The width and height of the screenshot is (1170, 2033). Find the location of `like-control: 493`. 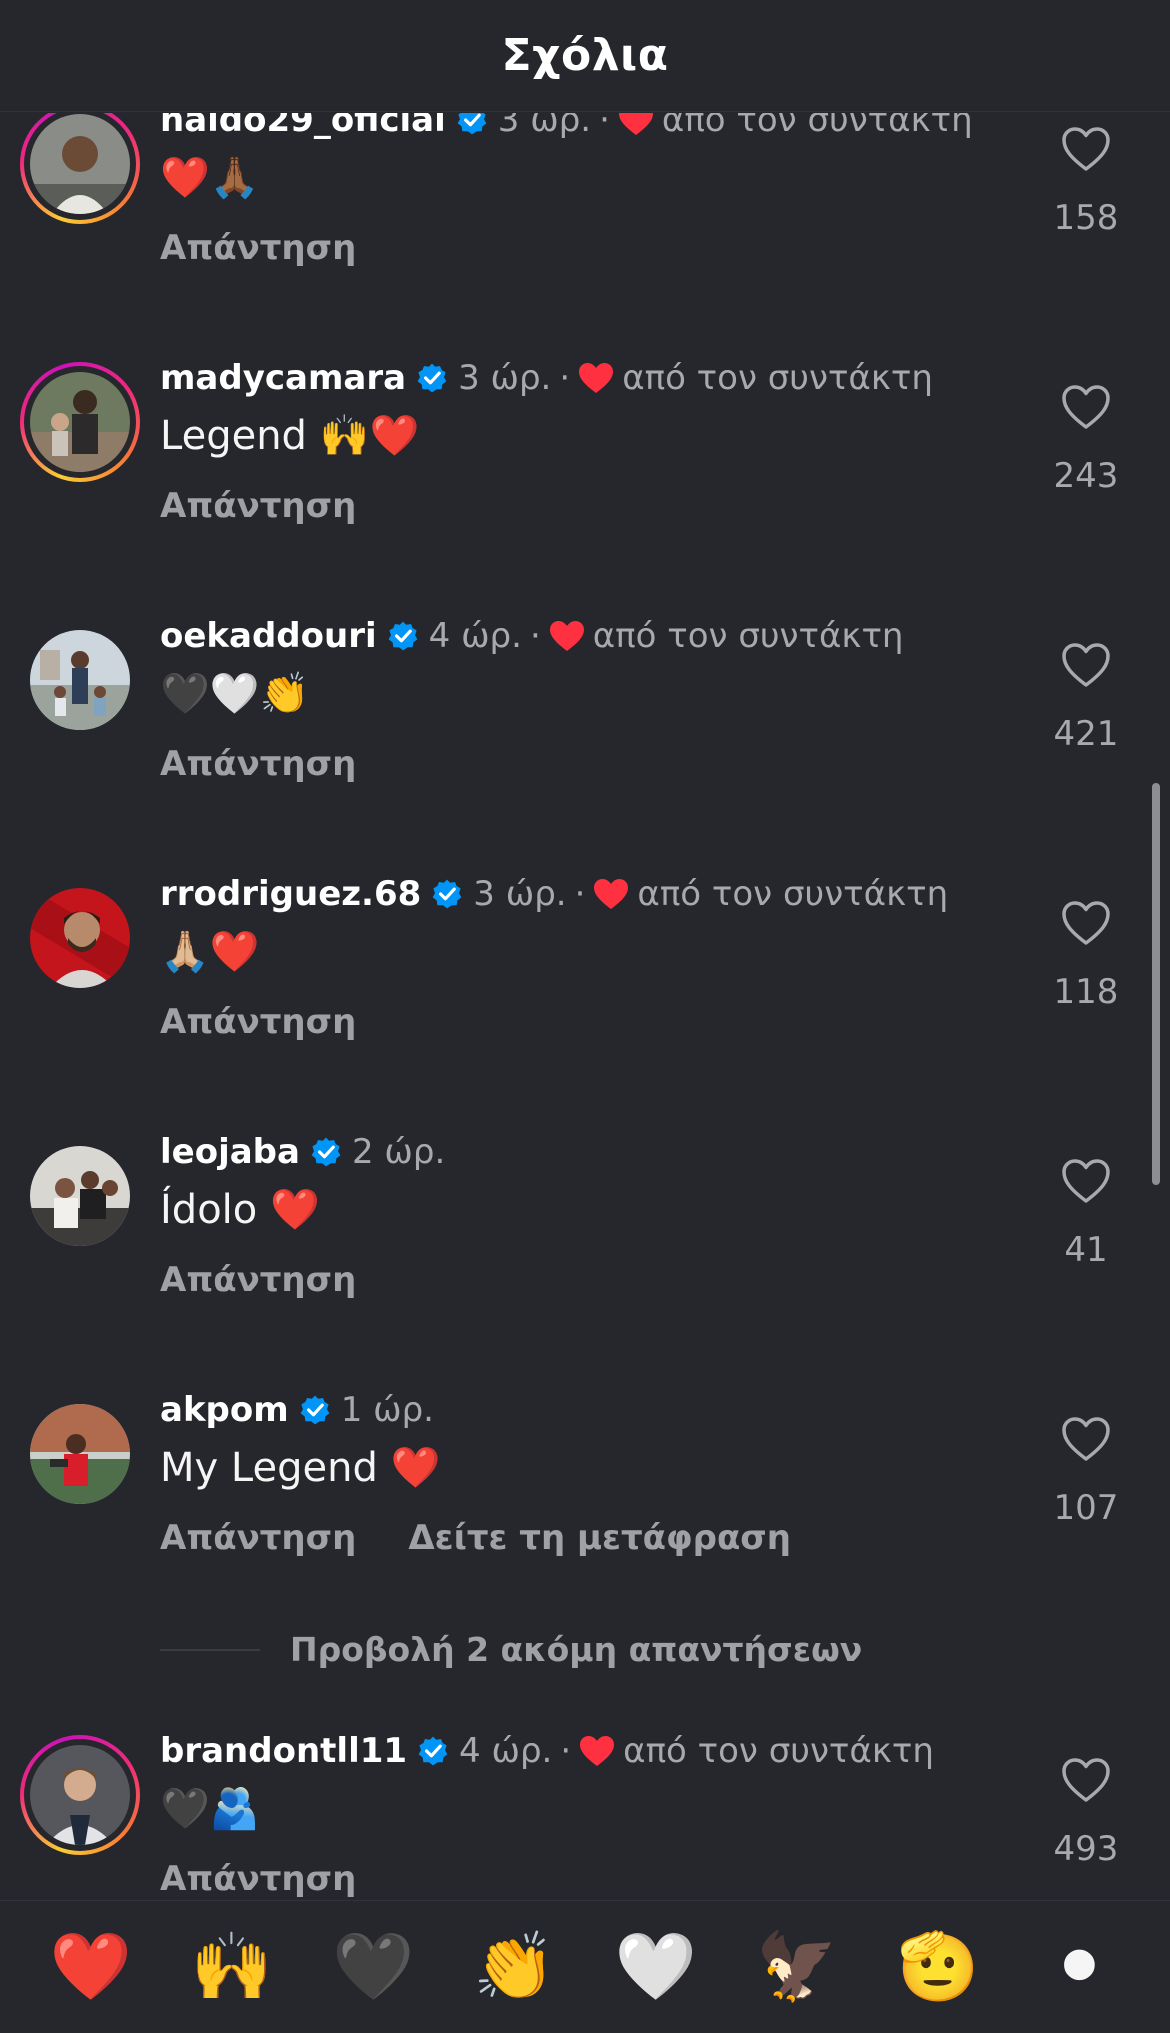

like-control: 493 is located at coordinates (1086, 1813).